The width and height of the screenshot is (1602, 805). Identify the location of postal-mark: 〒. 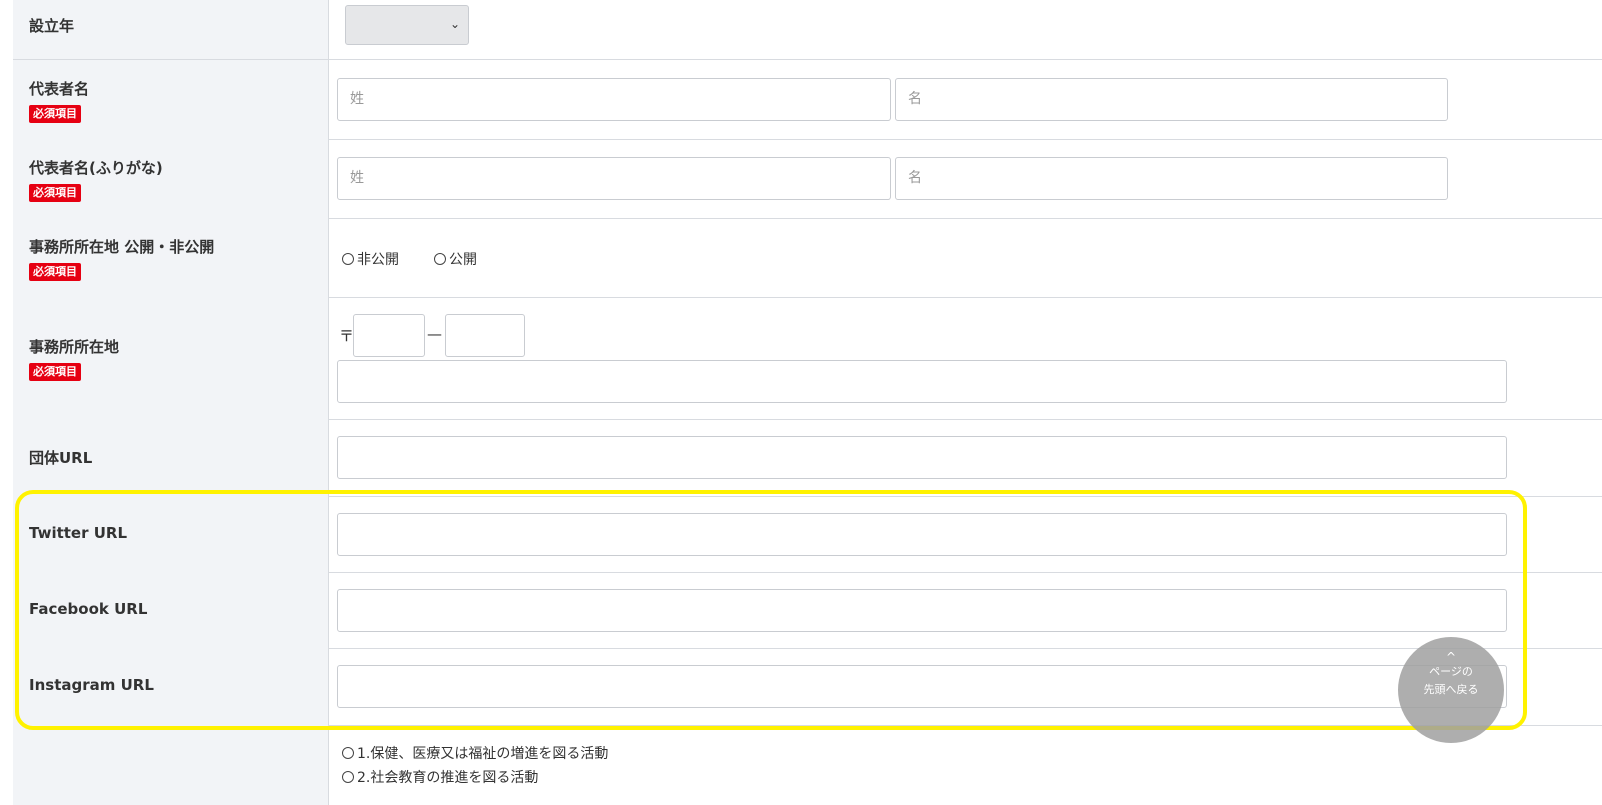
(347, 336).